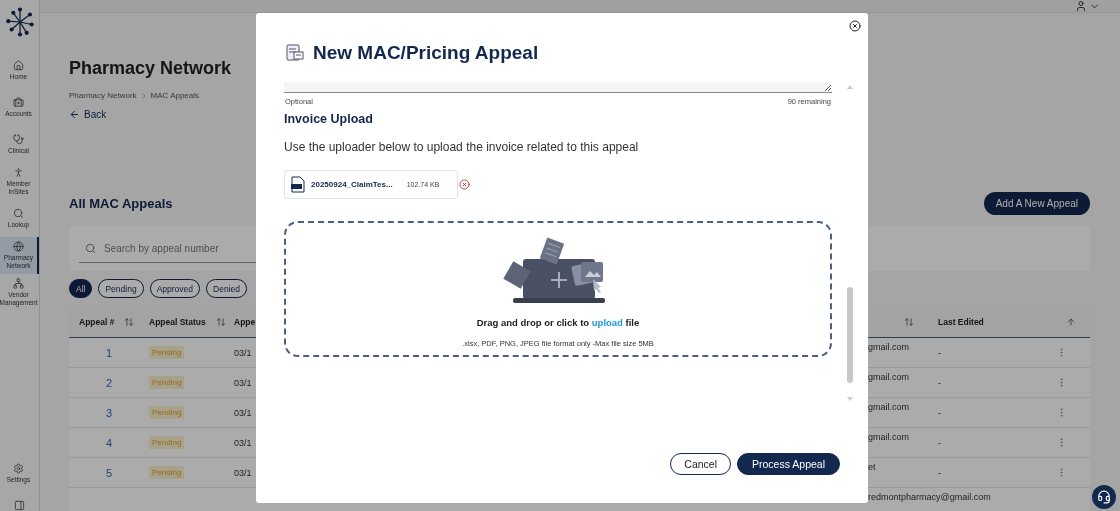 This screenshot has width=1120, height=511. I want to click on column-header: Appeal #, so click(97, 321).